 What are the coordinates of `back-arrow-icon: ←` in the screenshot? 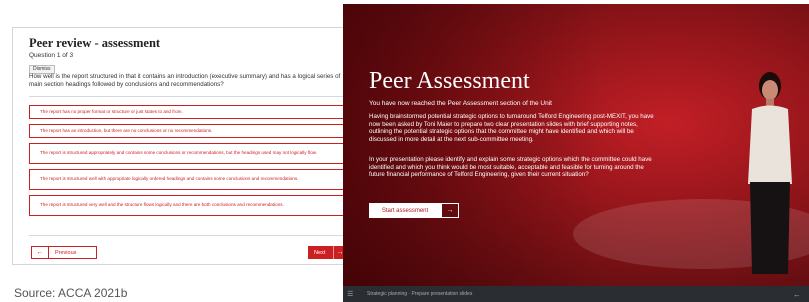 It's located at (797, 294).